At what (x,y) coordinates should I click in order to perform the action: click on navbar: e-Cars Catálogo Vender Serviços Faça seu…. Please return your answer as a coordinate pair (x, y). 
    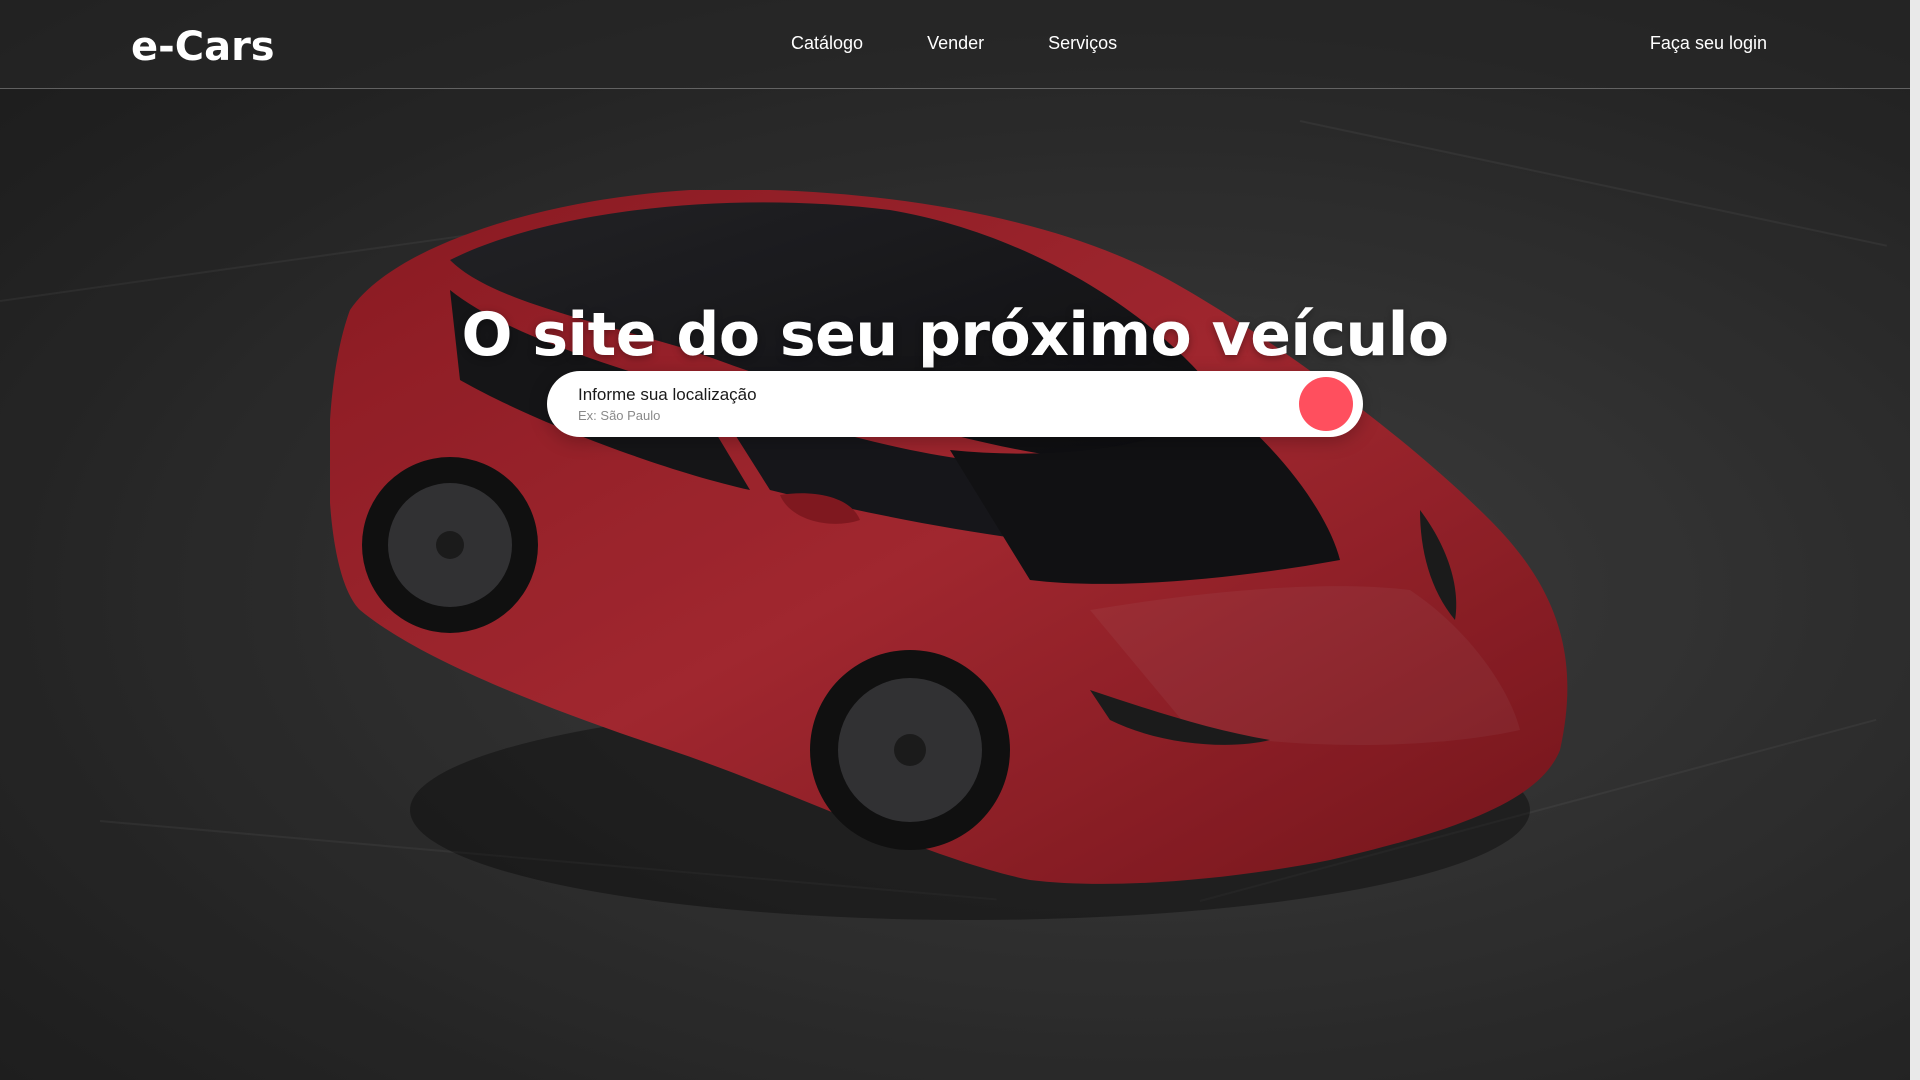
    Looking at the image, I should click on (955, 44).